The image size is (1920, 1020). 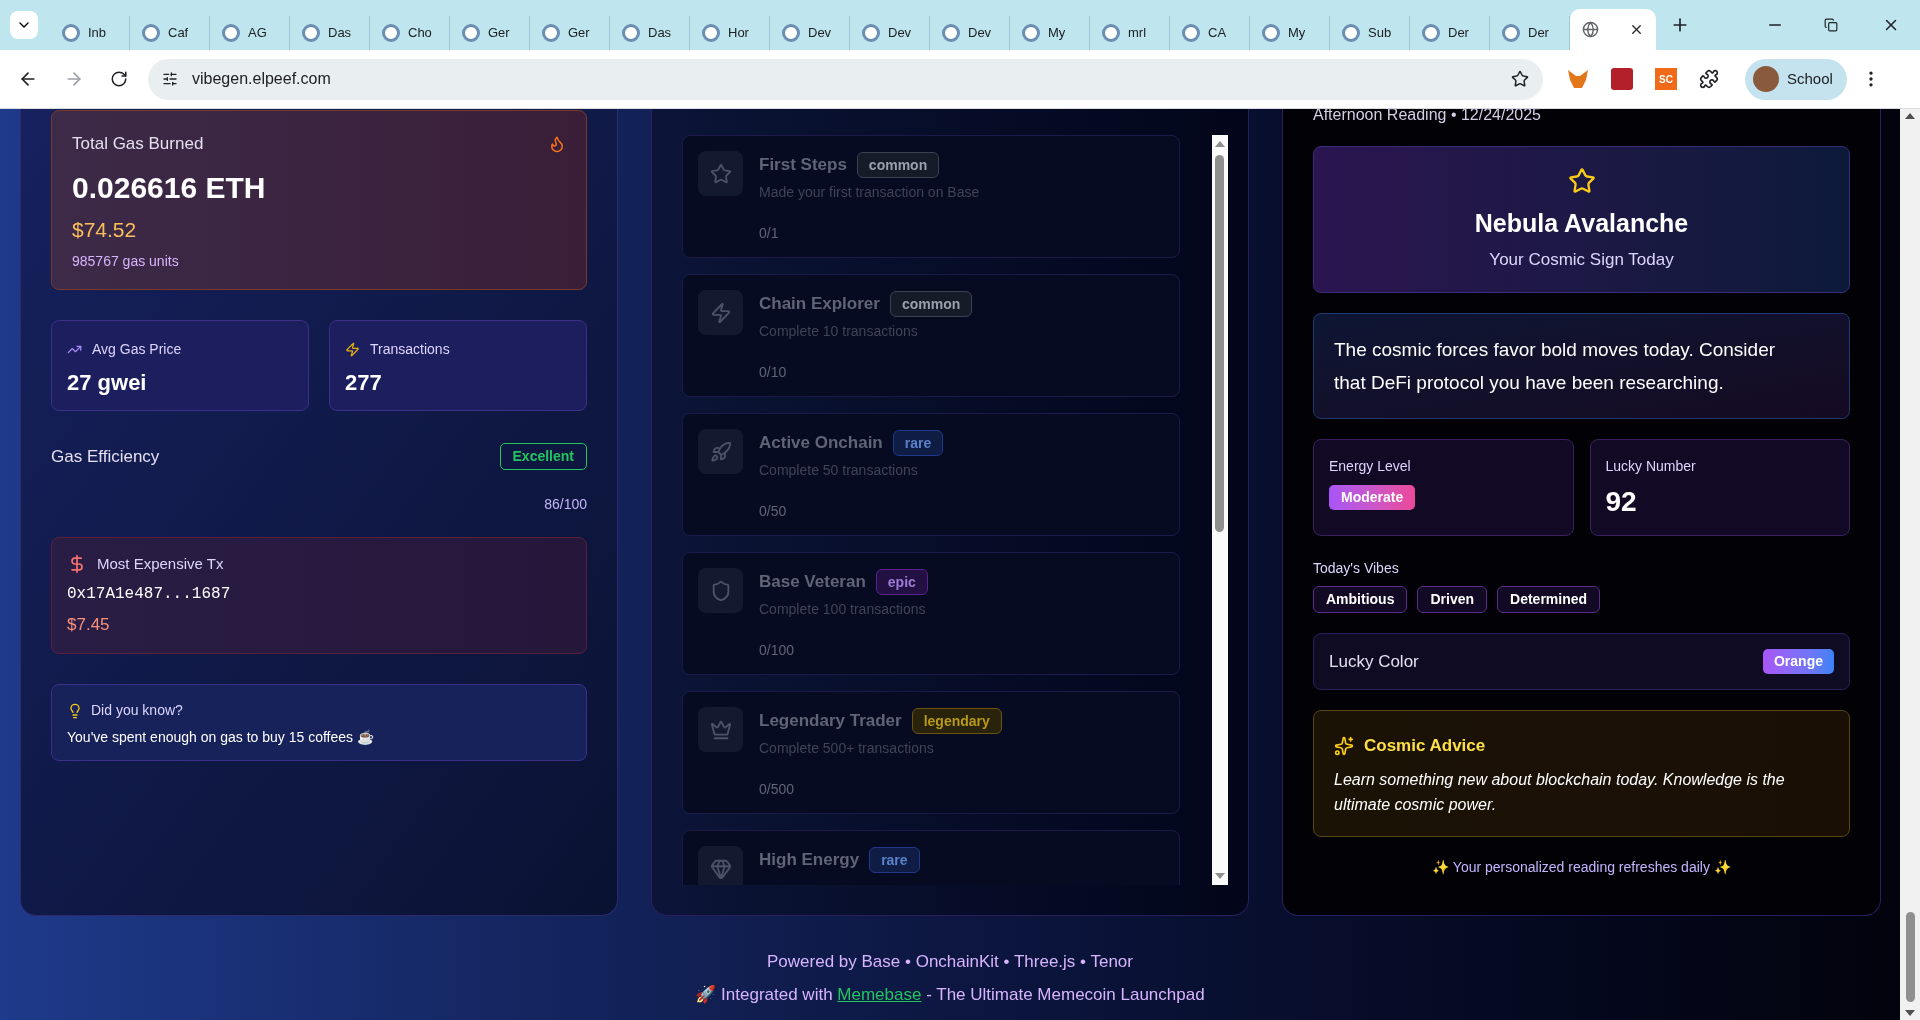 What do you see at coordinates (1560, 792) in the screenshot?
I see `advice-text: Learn something new about blockchain today. Knowledge is the ultimate cosmic power.` at bounding box center [1560, 792].